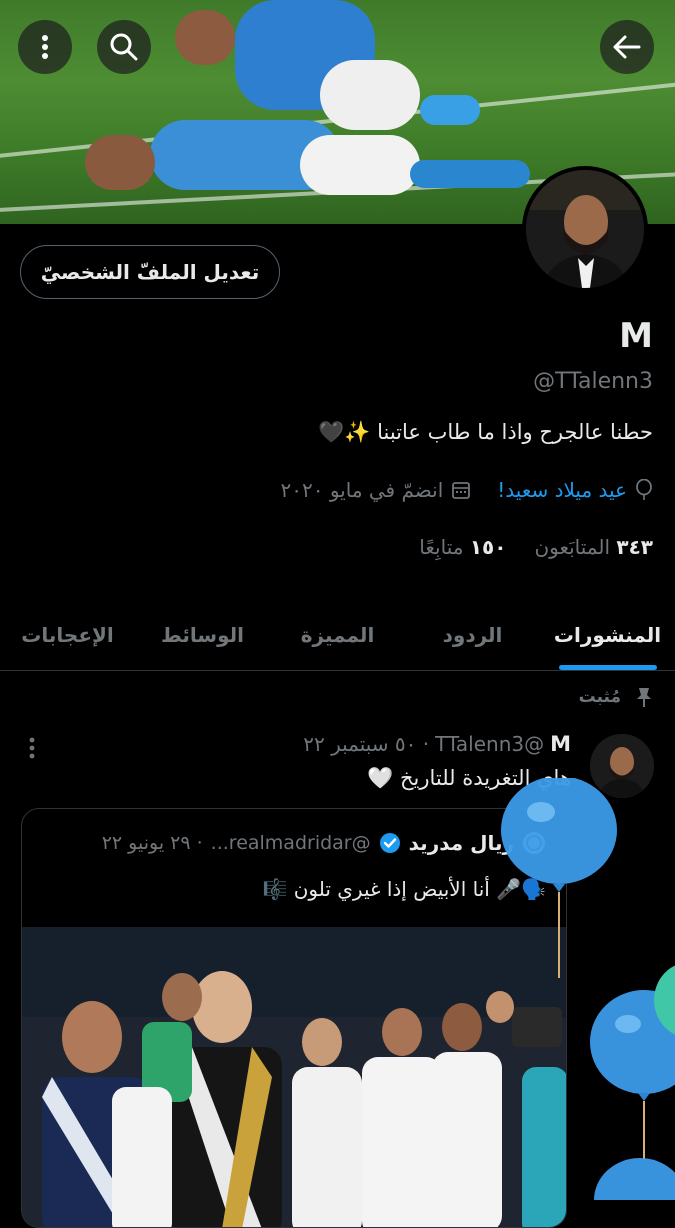  I want to click on profile-avatar, so click(585, 229).